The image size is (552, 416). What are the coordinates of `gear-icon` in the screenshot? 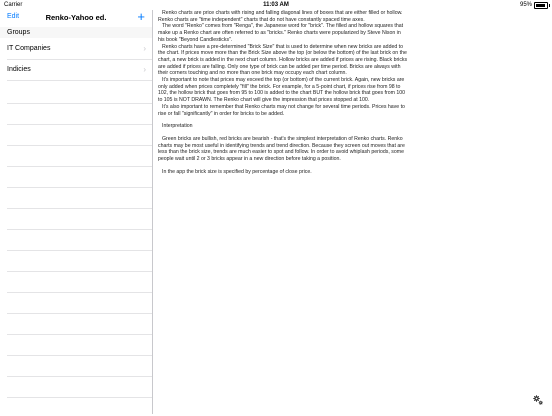 It's located at (538, 400).